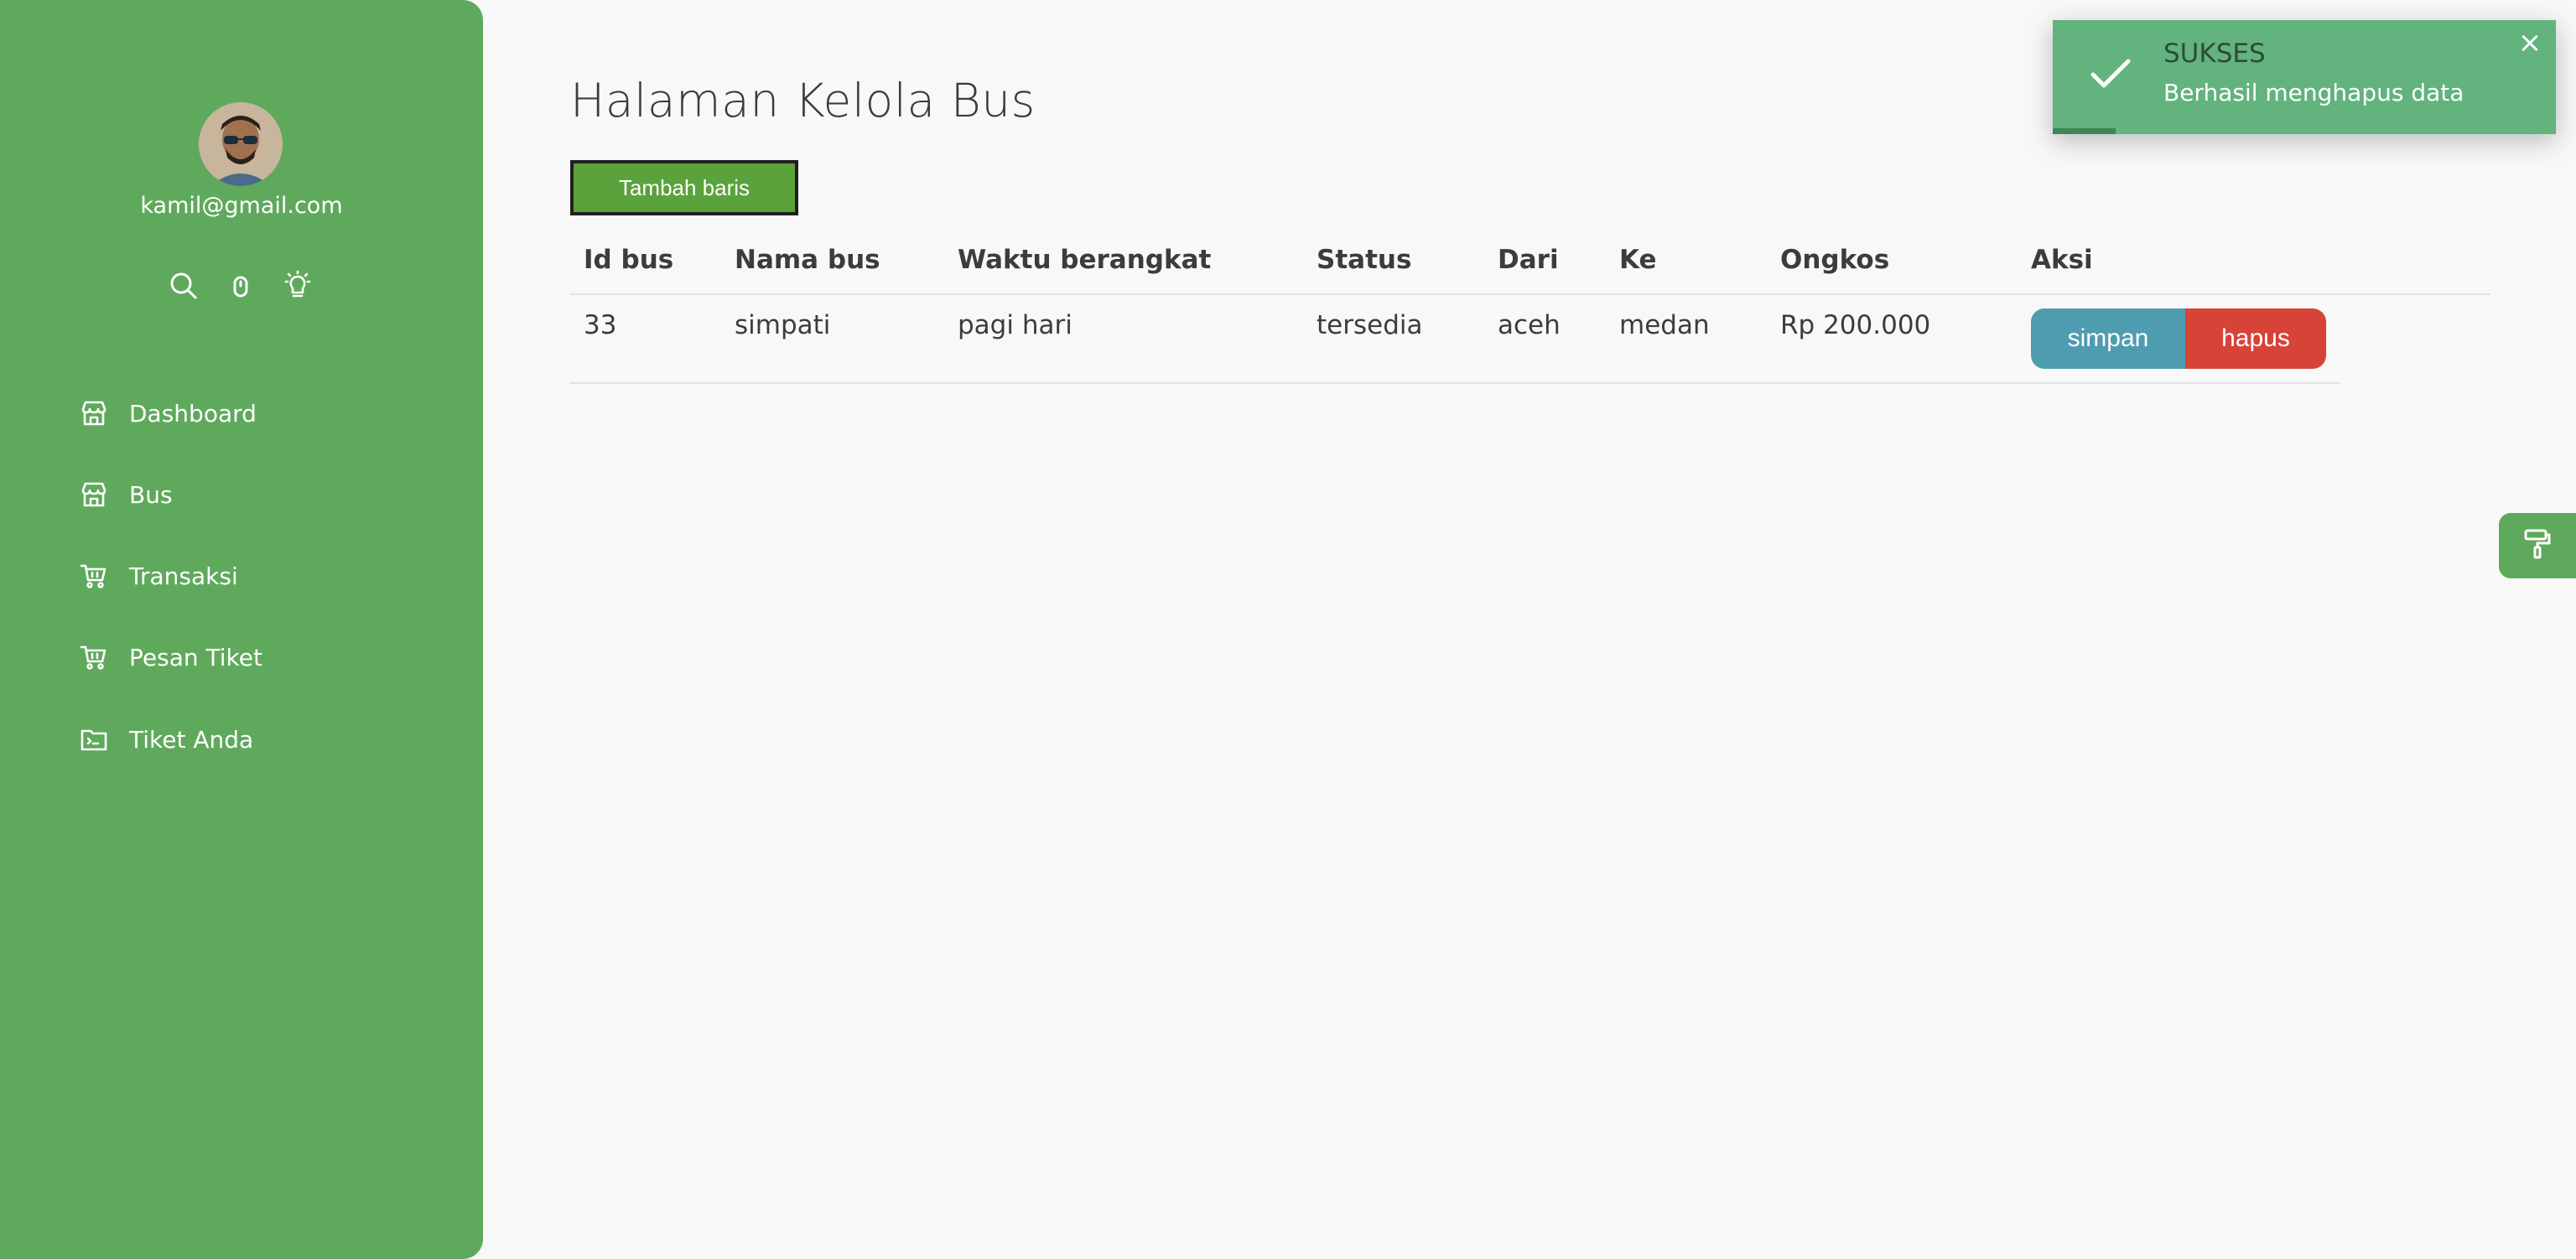 Image resolution: width=2576 pixels, height=1259 pixels. I want to click on sidebar-item-label: Pesan Tiket, so click(195, 657).